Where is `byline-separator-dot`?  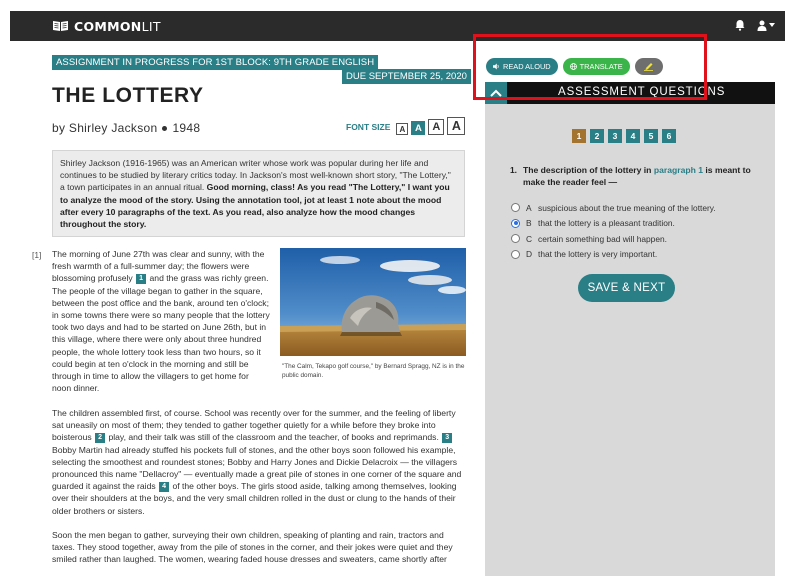 byline-separator-dot is located at coordinates (165, 128).